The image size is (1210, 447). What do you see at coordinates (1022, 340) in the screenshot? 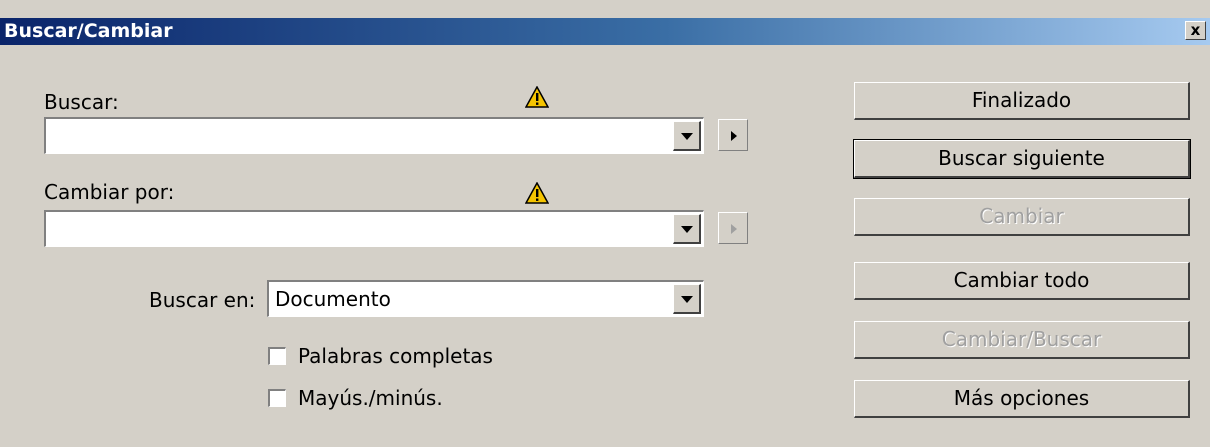
I see `change-find-button: Cambiar/Buscar` at bounding box center [1022, 340].